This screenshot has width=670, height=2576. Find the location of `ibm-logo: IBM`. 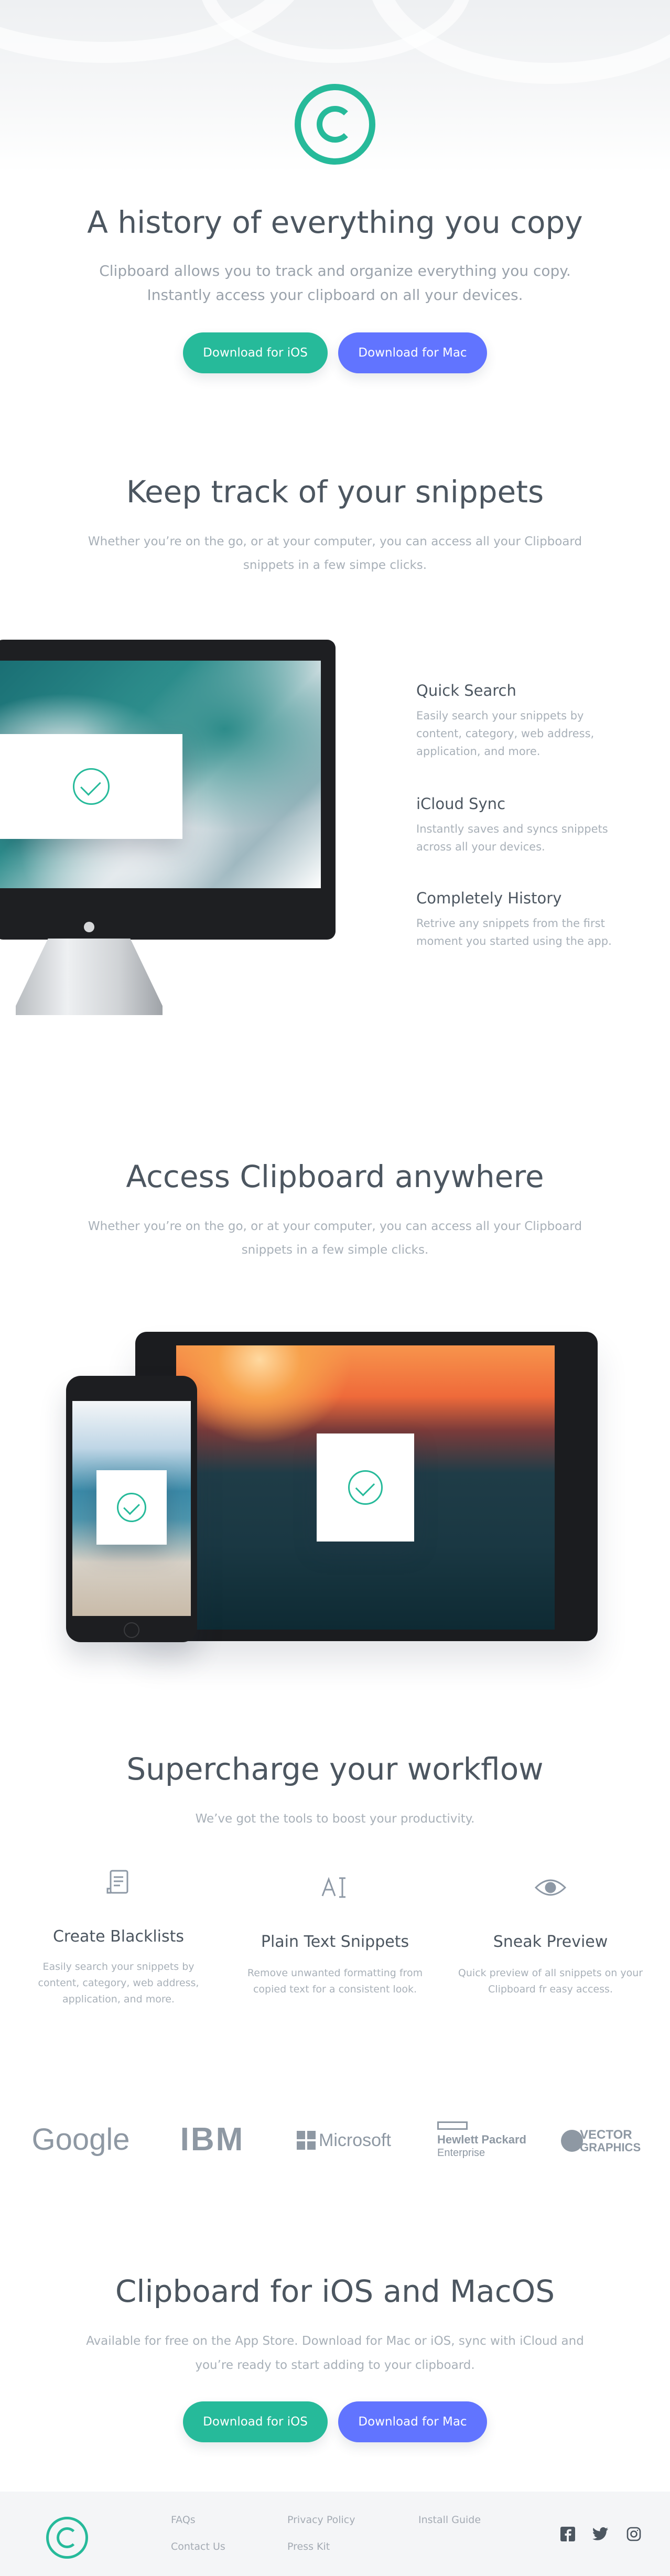

ibm-logo: IBM is located at coordinates (212, 2139).